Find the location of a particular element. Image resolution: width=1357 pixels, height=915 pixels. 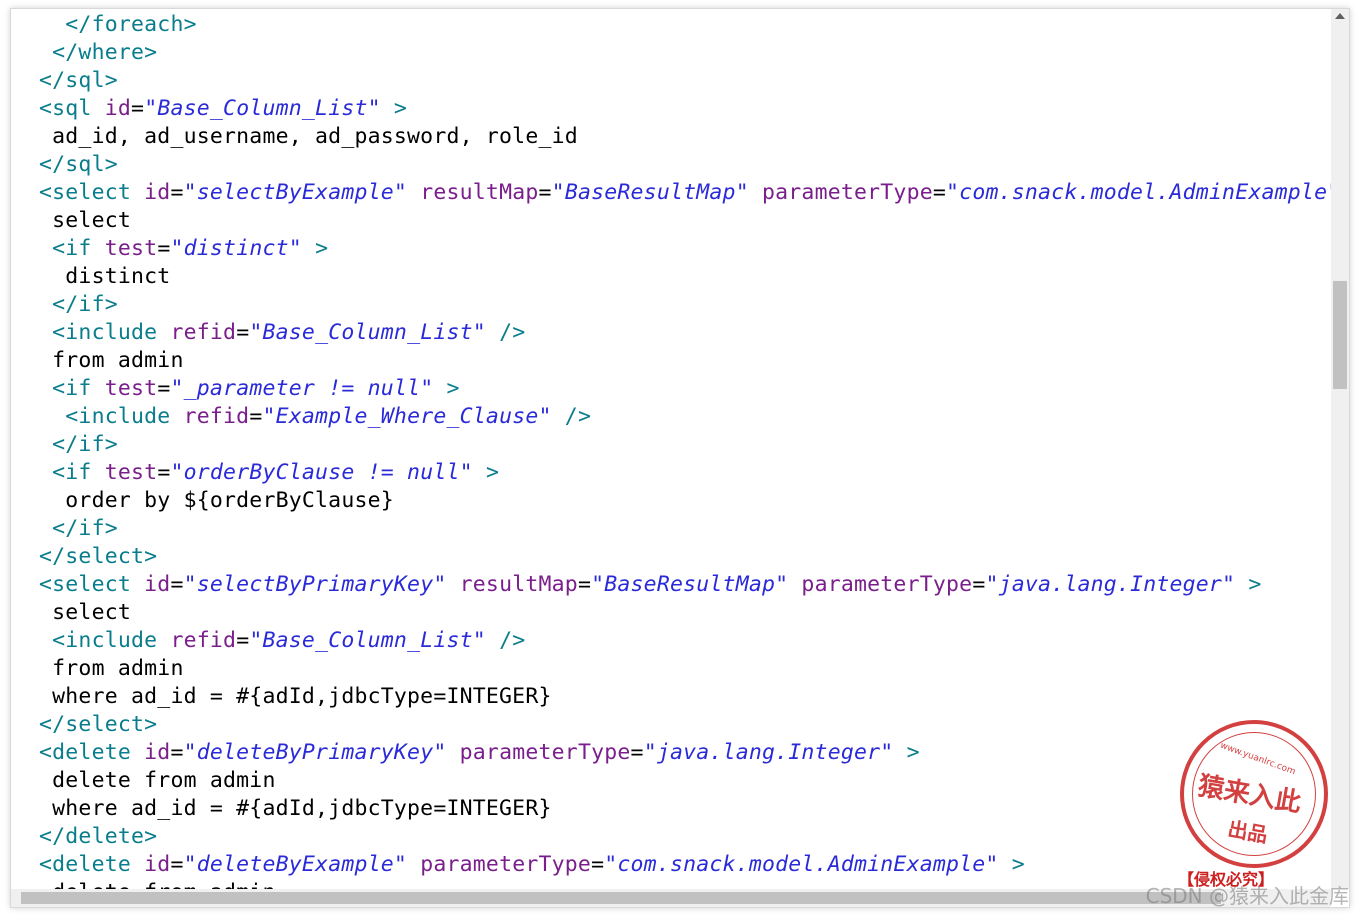

code-line: <if test="distinct" > is located at coordinates (183, 249).